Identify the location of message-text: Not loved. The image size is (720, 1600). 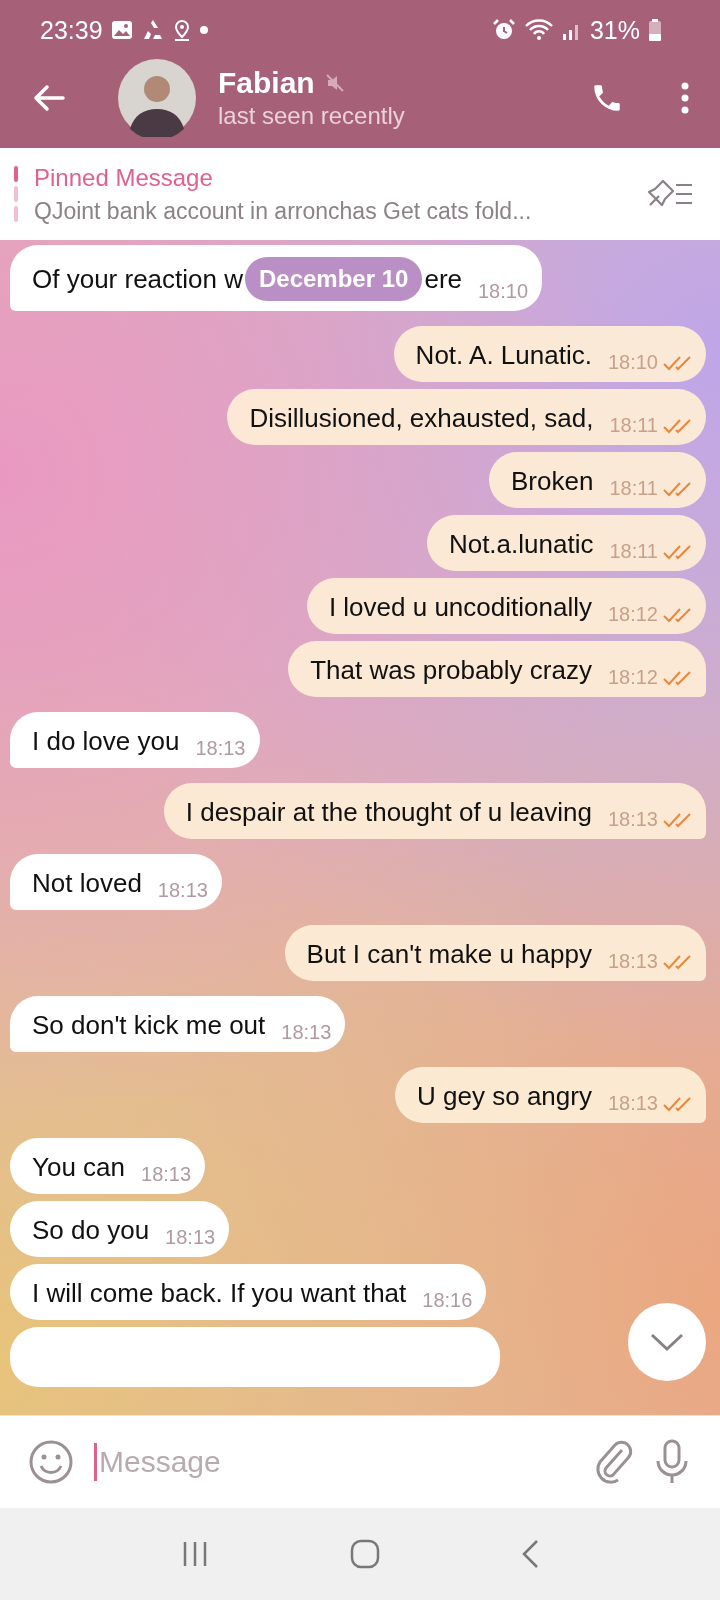
(87, 883).